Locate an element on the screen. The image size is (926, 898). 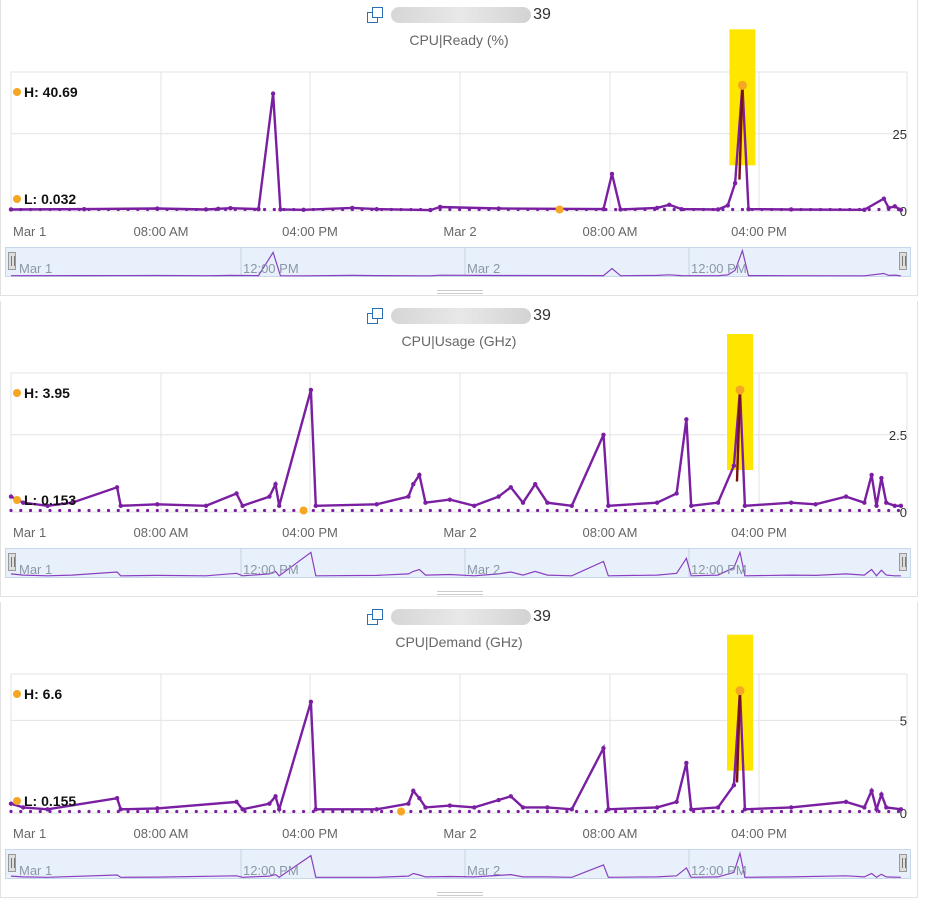
low-value-label: L: 0.155 is located at coordinates (50, 801).